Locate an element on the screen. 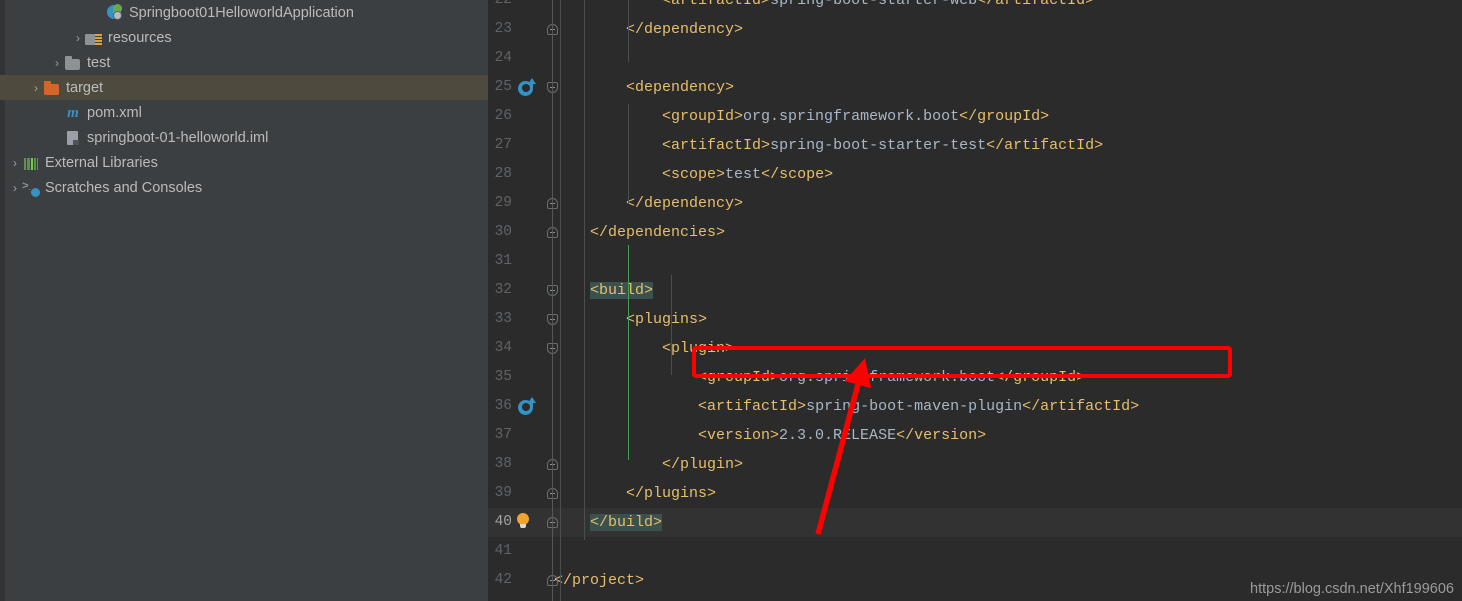 The height and width of the screenshot is (601, 1462). tree-item-springboot01helloworldapplication: Springboot01HelloworldApplication is located at coordinates (244, 12).